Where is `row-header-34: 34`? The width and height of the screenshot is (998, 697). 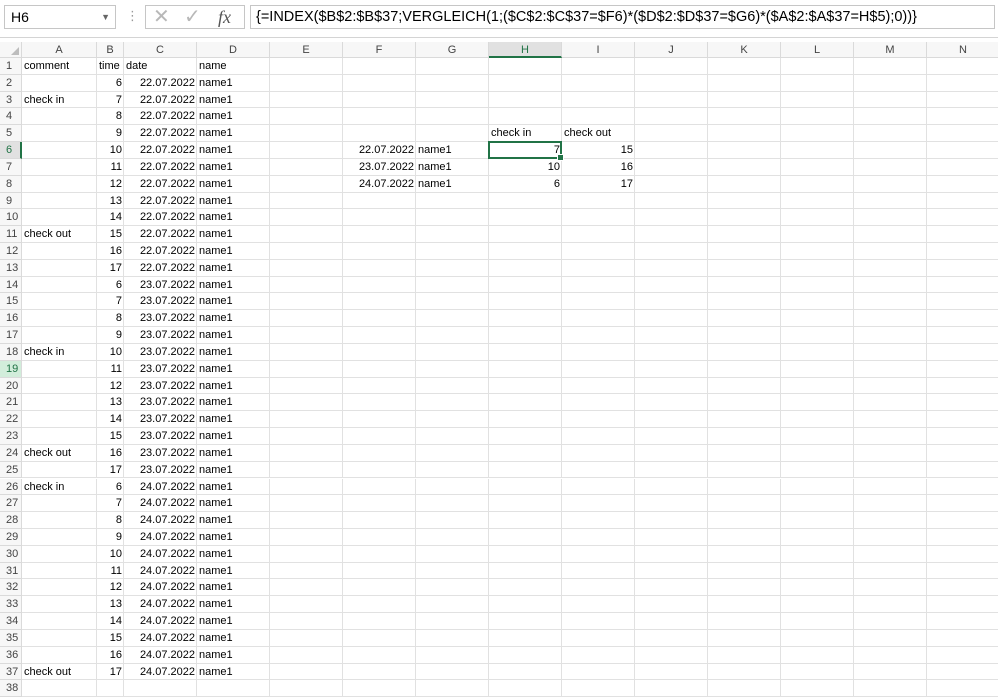 row-header-34: 34 is located at coordinates (11, 621).